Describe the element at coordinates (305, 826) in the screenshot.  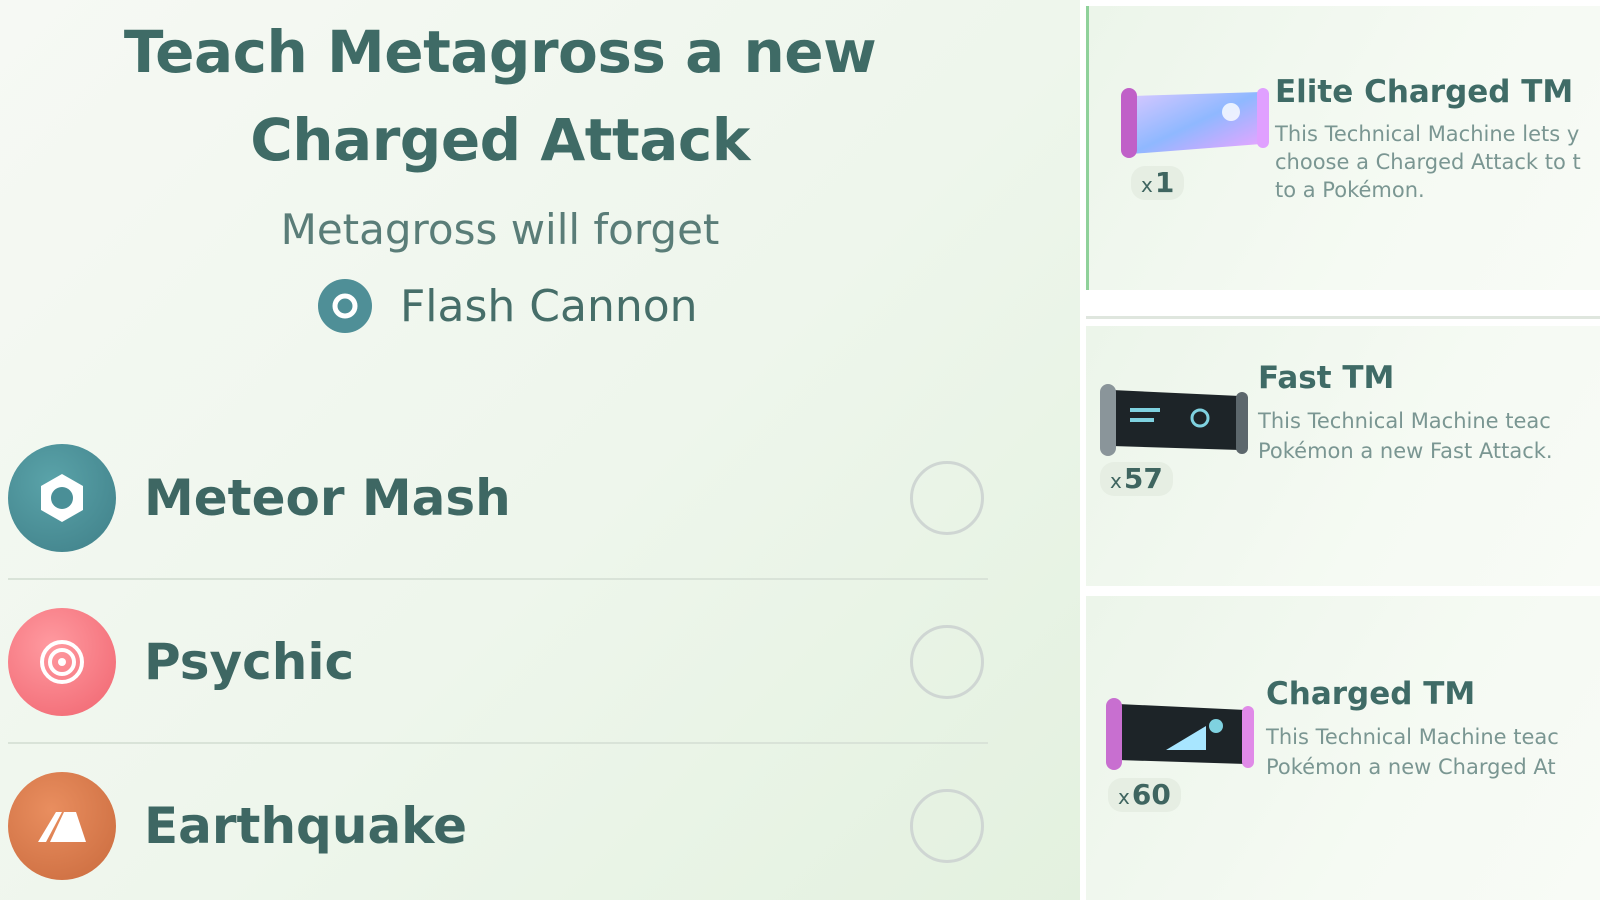
I see `move-name: Earthquake` at that location.